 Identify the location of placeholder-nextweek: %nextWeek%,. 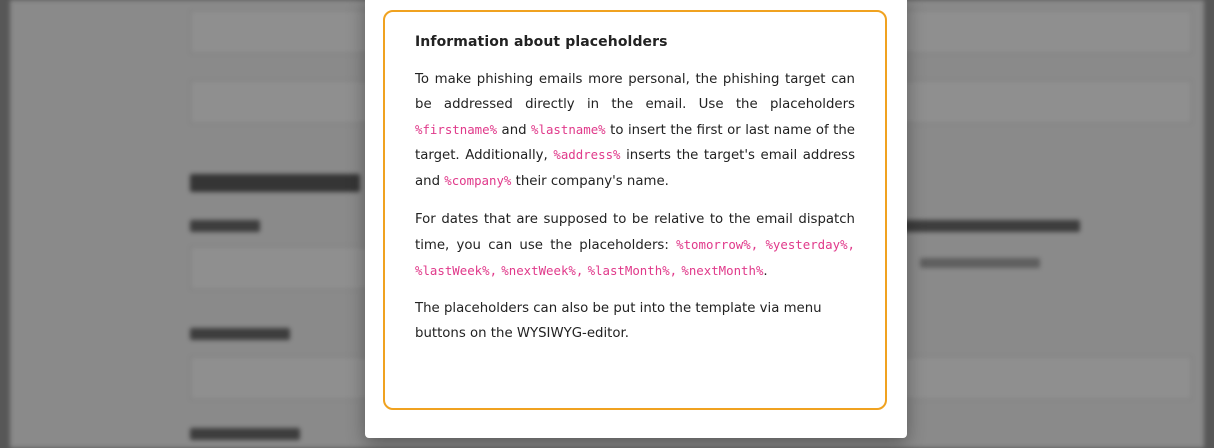
(542, 270).